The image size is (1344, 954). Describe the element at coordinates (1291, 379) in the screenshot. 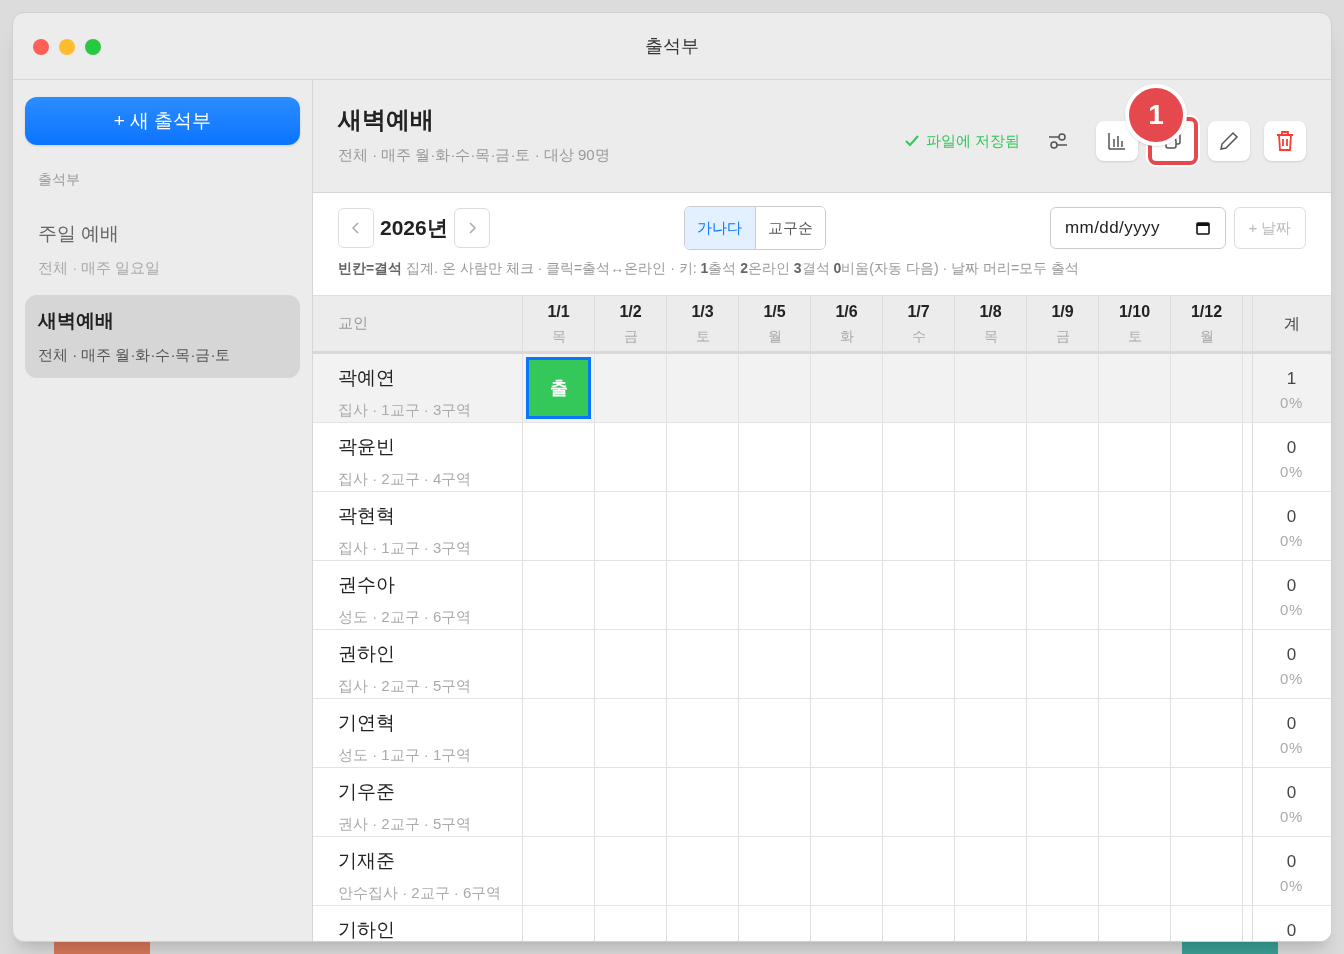

I see `attendance-count: 1` at that location.